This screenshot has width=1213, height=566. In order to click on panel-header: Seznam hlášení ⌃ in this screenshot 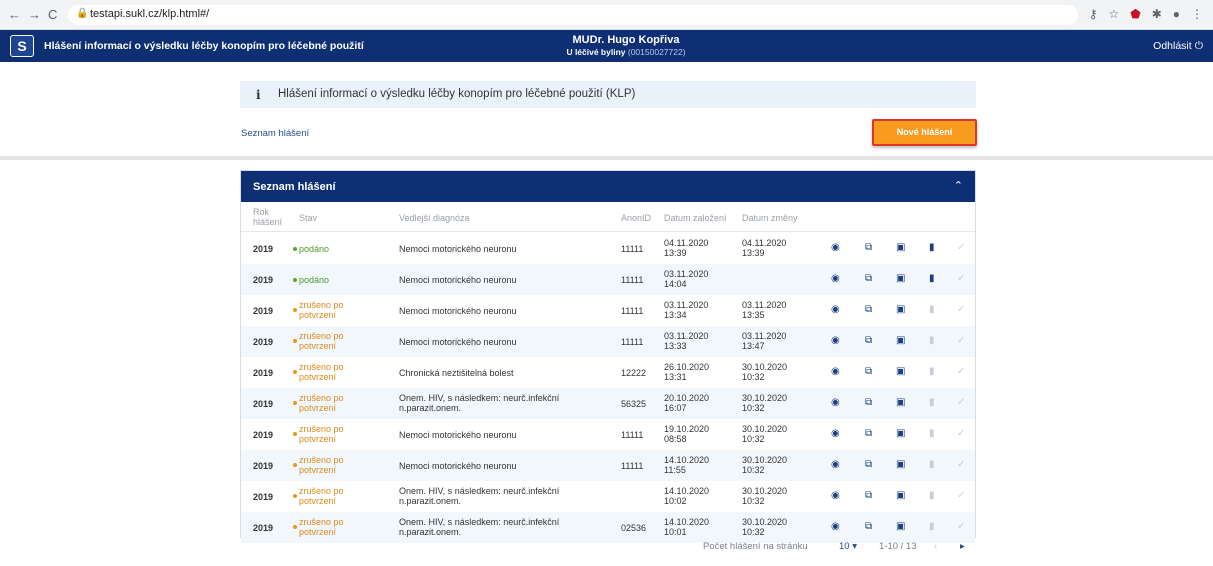, I will do `click(608, 186)`.